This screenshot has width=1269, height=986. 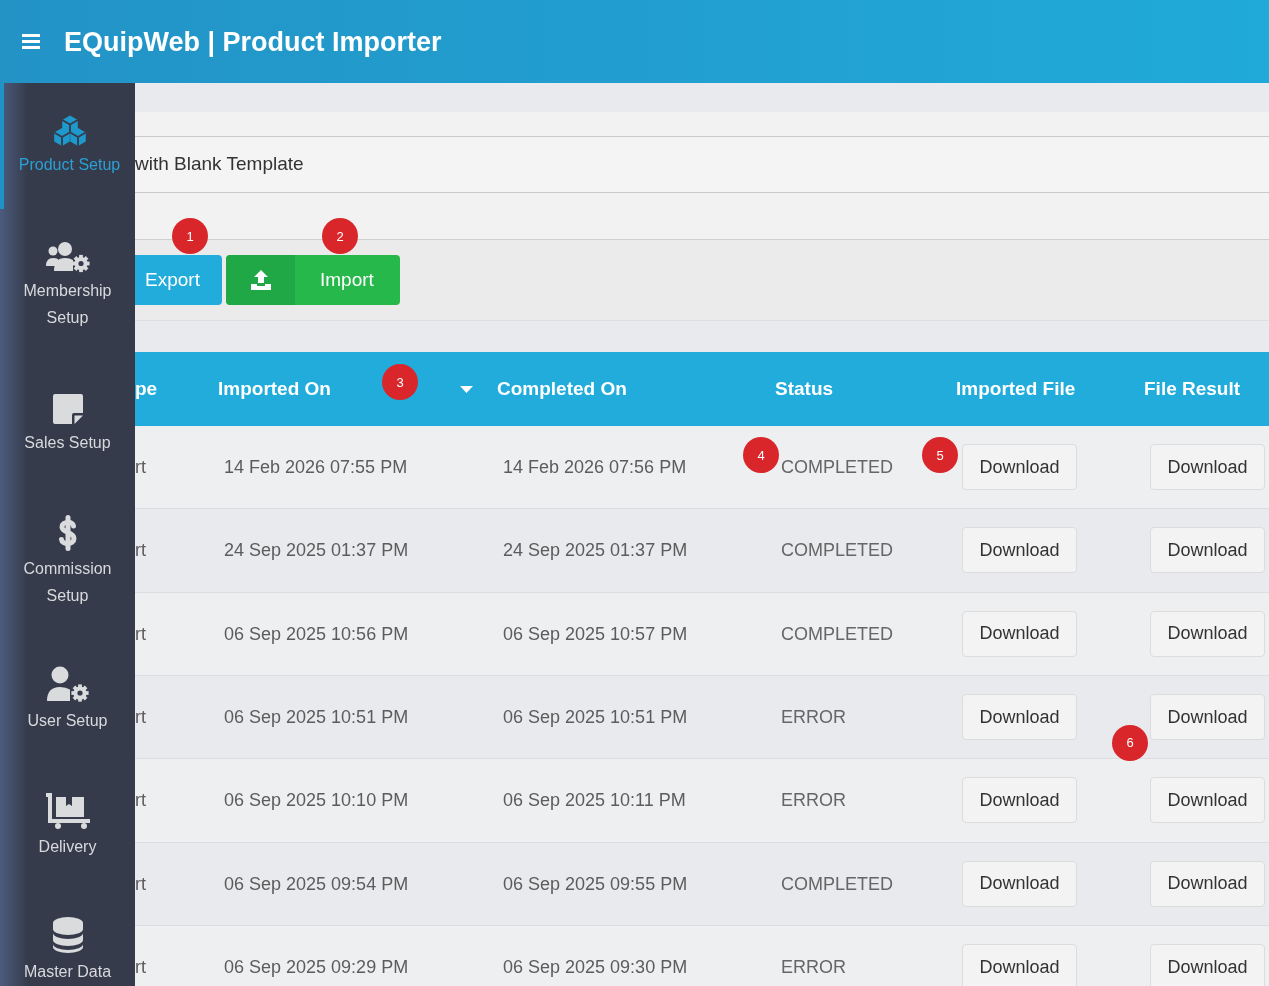 I want to click on database-icon, so click(x=67, y=935).